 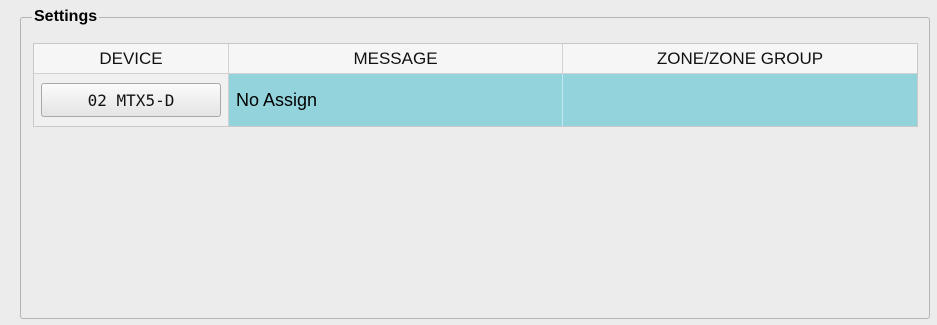 I want to click on zone-cell, so click(x=740, y=100).